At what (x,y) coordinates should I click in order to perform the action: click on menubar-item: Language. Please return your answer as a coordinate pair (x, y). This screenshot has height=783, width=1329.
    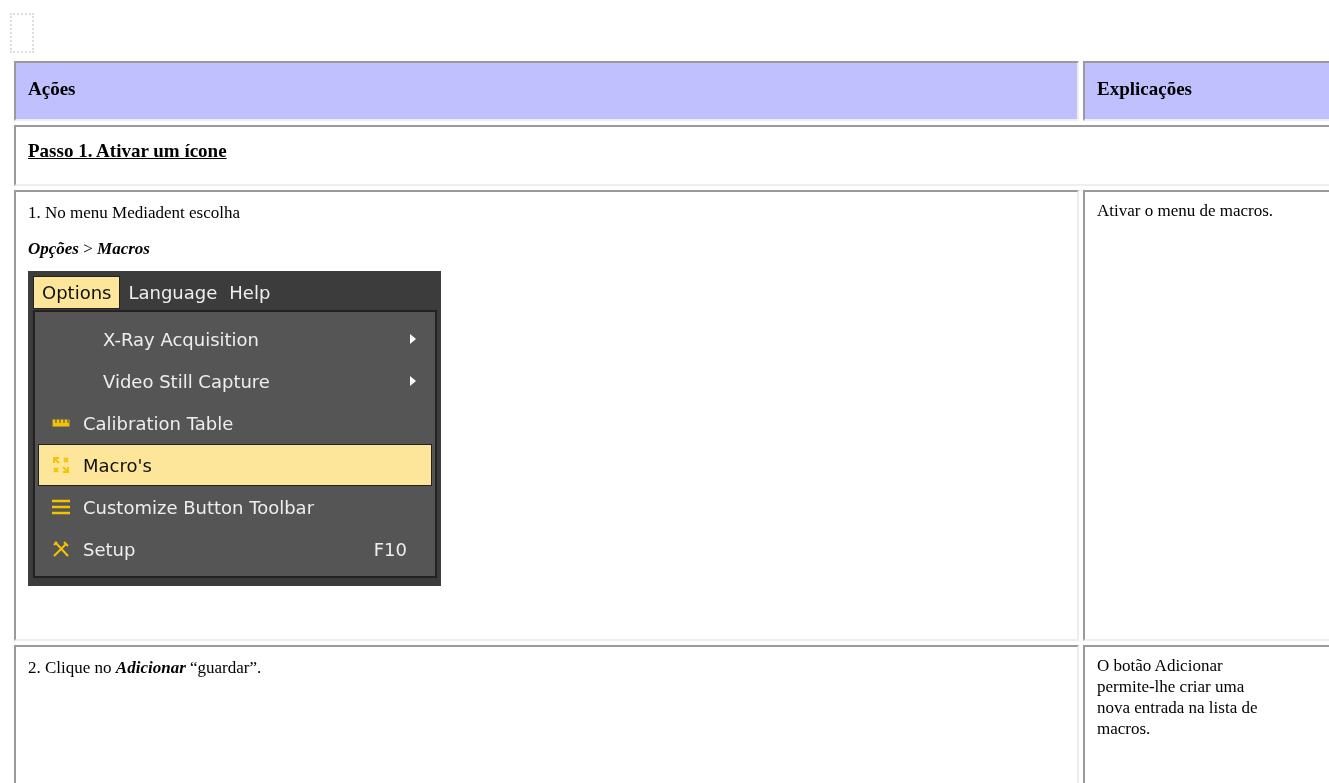
    Looking at the image, I should click on (173, 292).